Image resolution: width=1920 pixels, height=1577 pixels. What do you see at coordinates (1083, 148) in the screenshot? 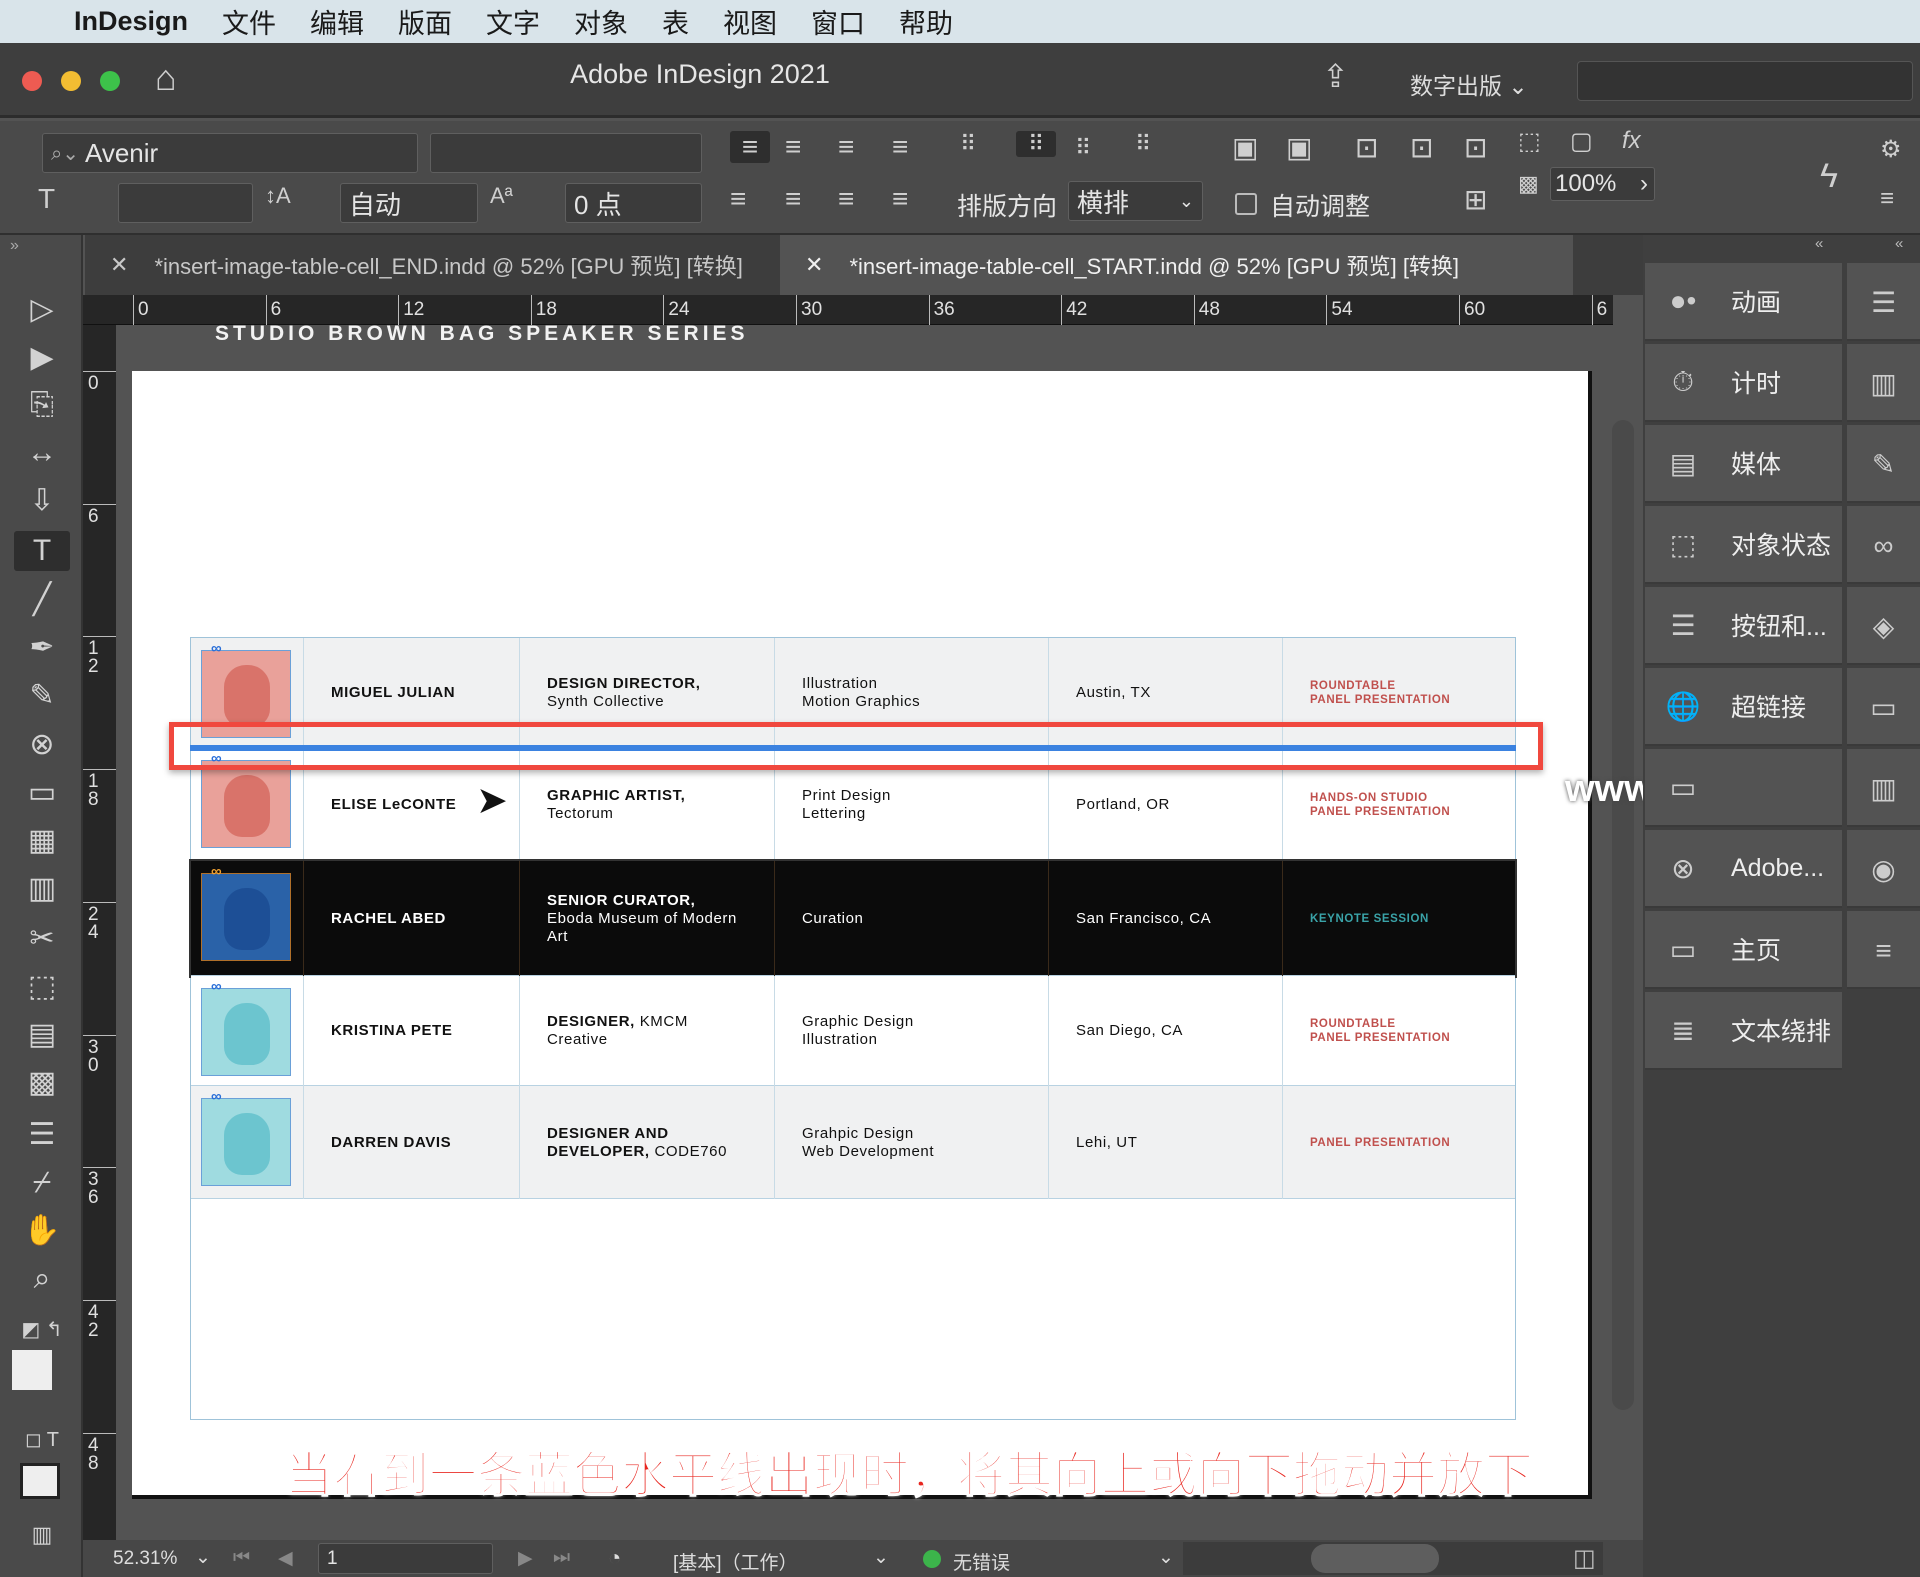
I see `grid-3-icon: ⠿` at bounding box center [1083, 148].